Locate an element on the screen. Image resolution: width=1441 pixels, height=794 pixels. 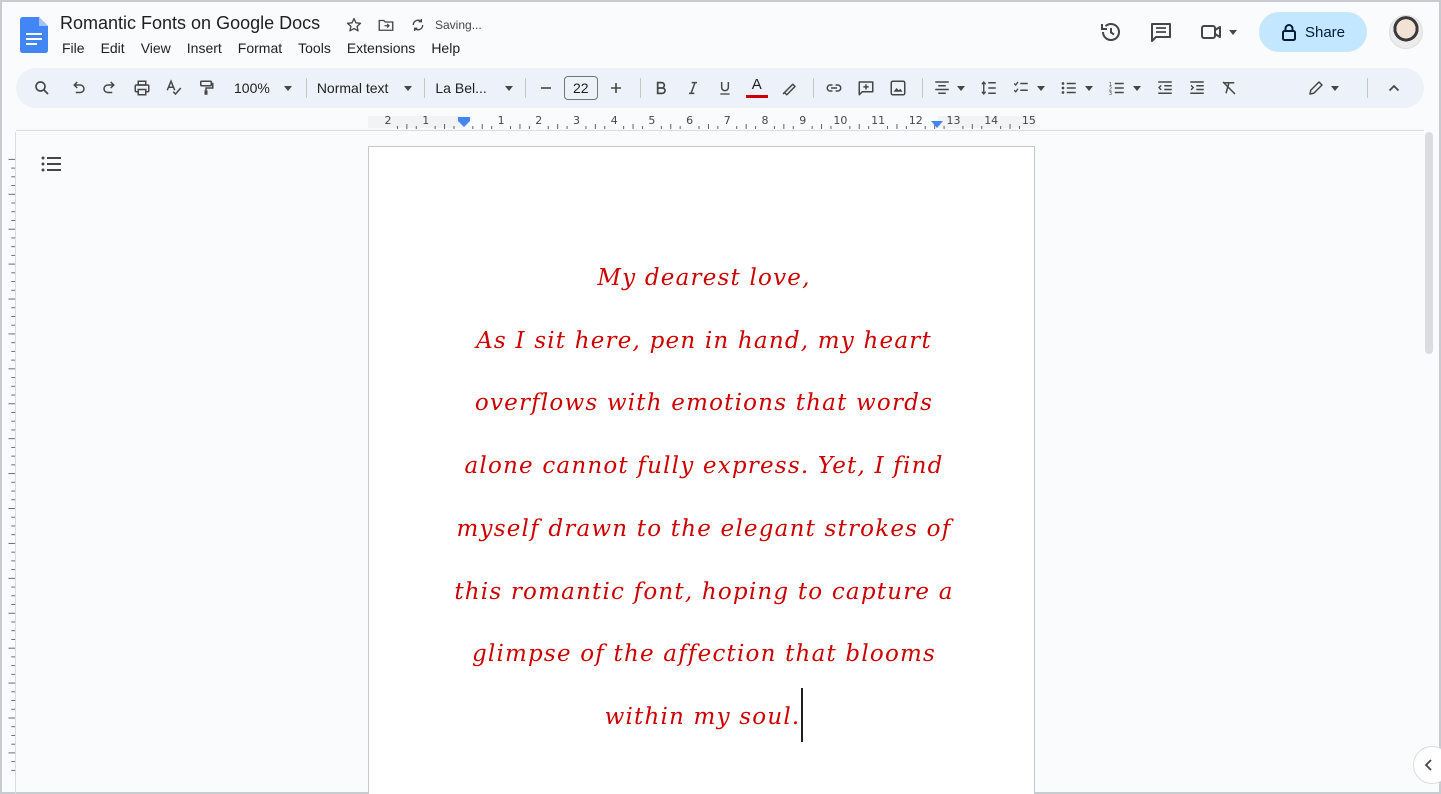
menu-extensions: Extensions is located at coordinates (385, 48).